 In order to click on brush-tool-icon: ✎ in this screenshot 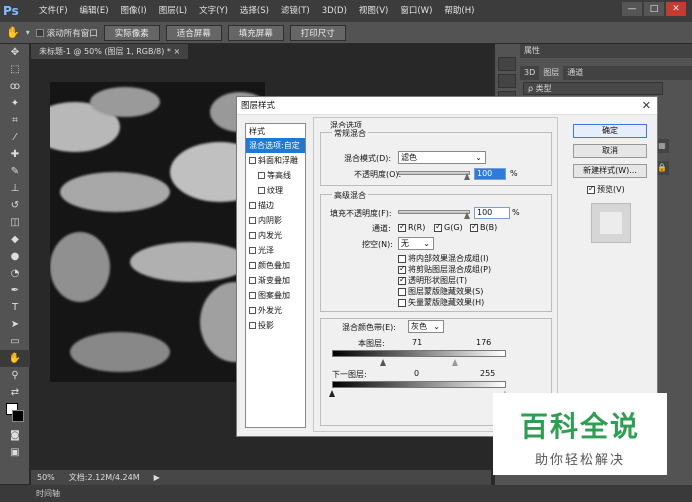, I will do `click(15, 171)`.